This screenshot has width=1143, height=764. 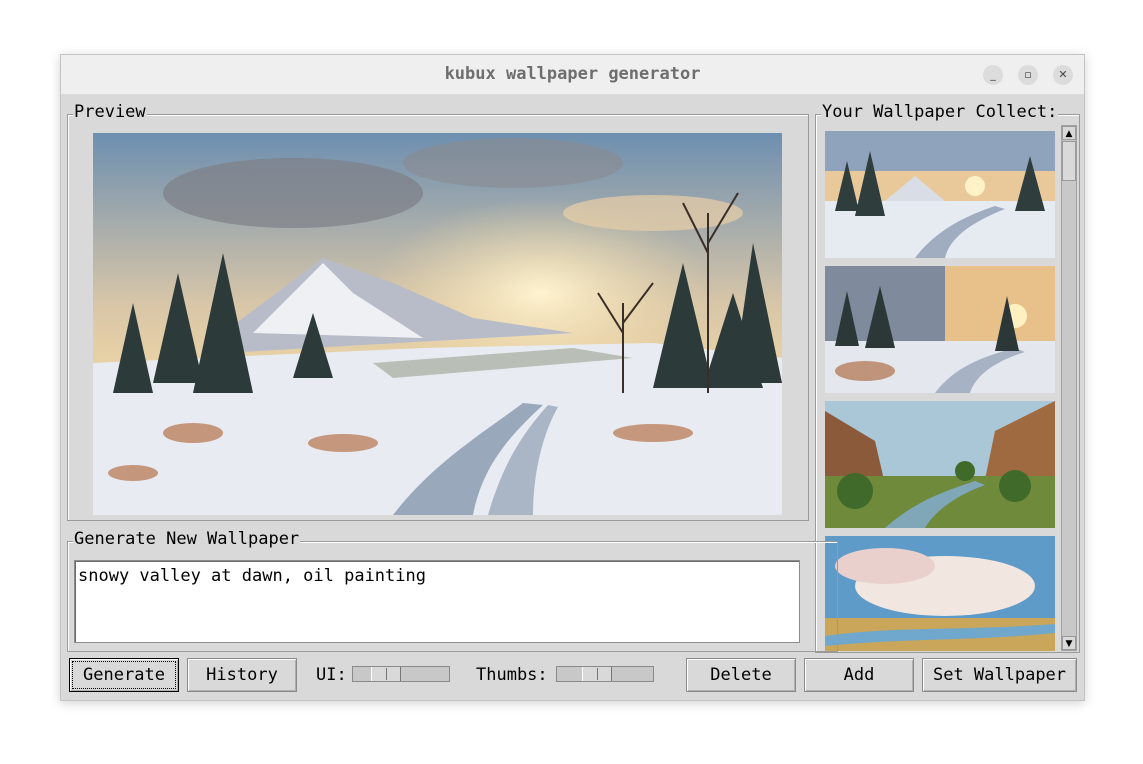 I want to click on history-button: History, so click(x=242, y=675).